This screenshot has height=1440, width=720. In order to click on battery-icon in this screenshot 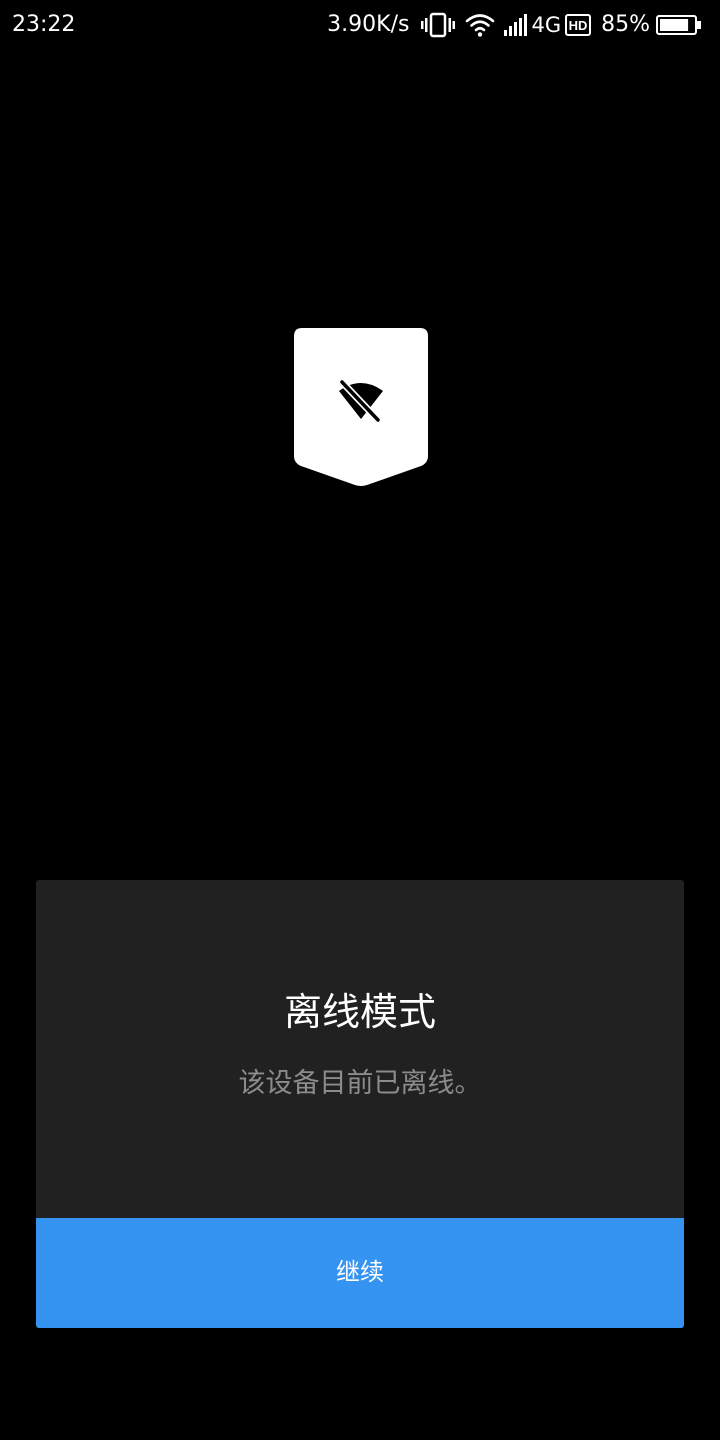, I will do `click(679, 25)`.